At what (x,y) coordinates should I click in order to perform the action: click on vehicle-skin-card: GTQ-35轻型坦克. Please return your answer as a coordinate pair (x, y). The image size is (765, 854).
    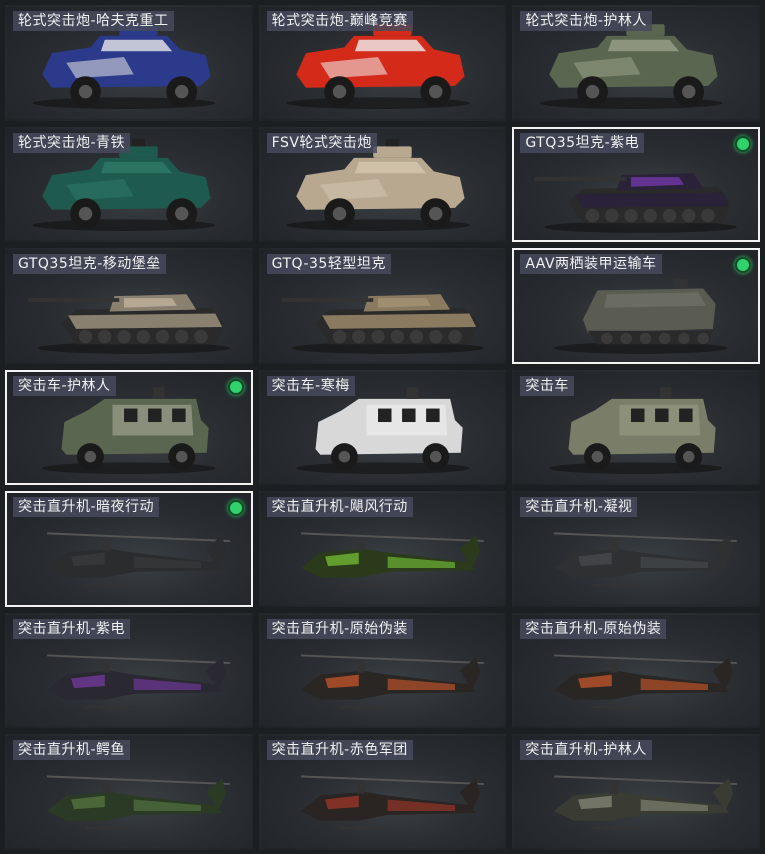
    Looking at the image, I should click on (382, 306).